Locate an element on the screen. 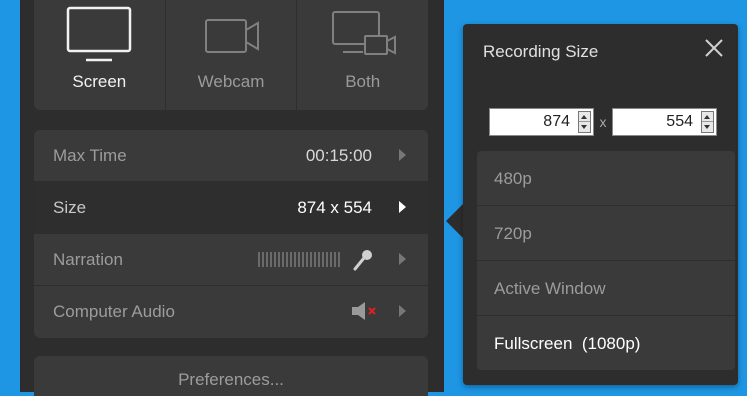 The height and width of the screenshot is (396, 747). option-label: 720p is located at coordinates (513, 233).